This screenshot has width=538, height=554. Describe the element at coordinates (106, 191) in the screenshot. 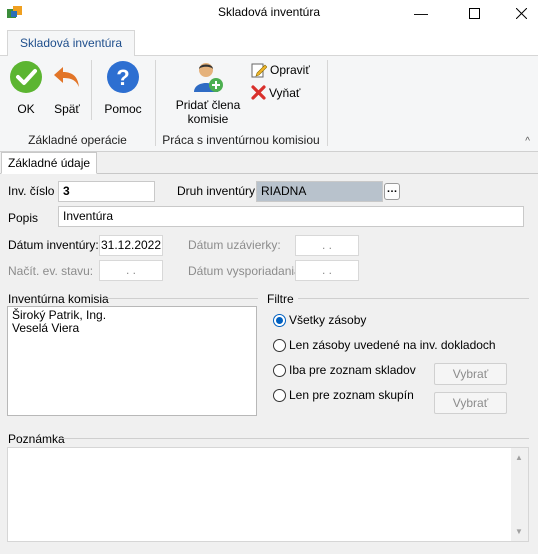

I see `inv-no-field: 3` at that location.